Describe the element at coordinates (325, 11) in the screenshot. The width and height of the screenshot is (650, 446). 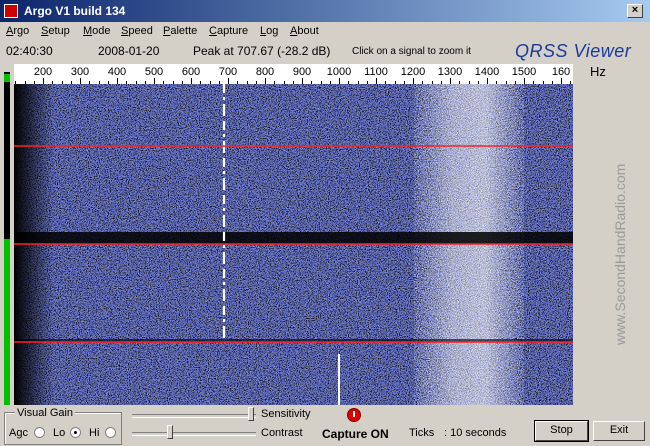
I see `title-bar: Argo V1 build 134 ×` at that location.